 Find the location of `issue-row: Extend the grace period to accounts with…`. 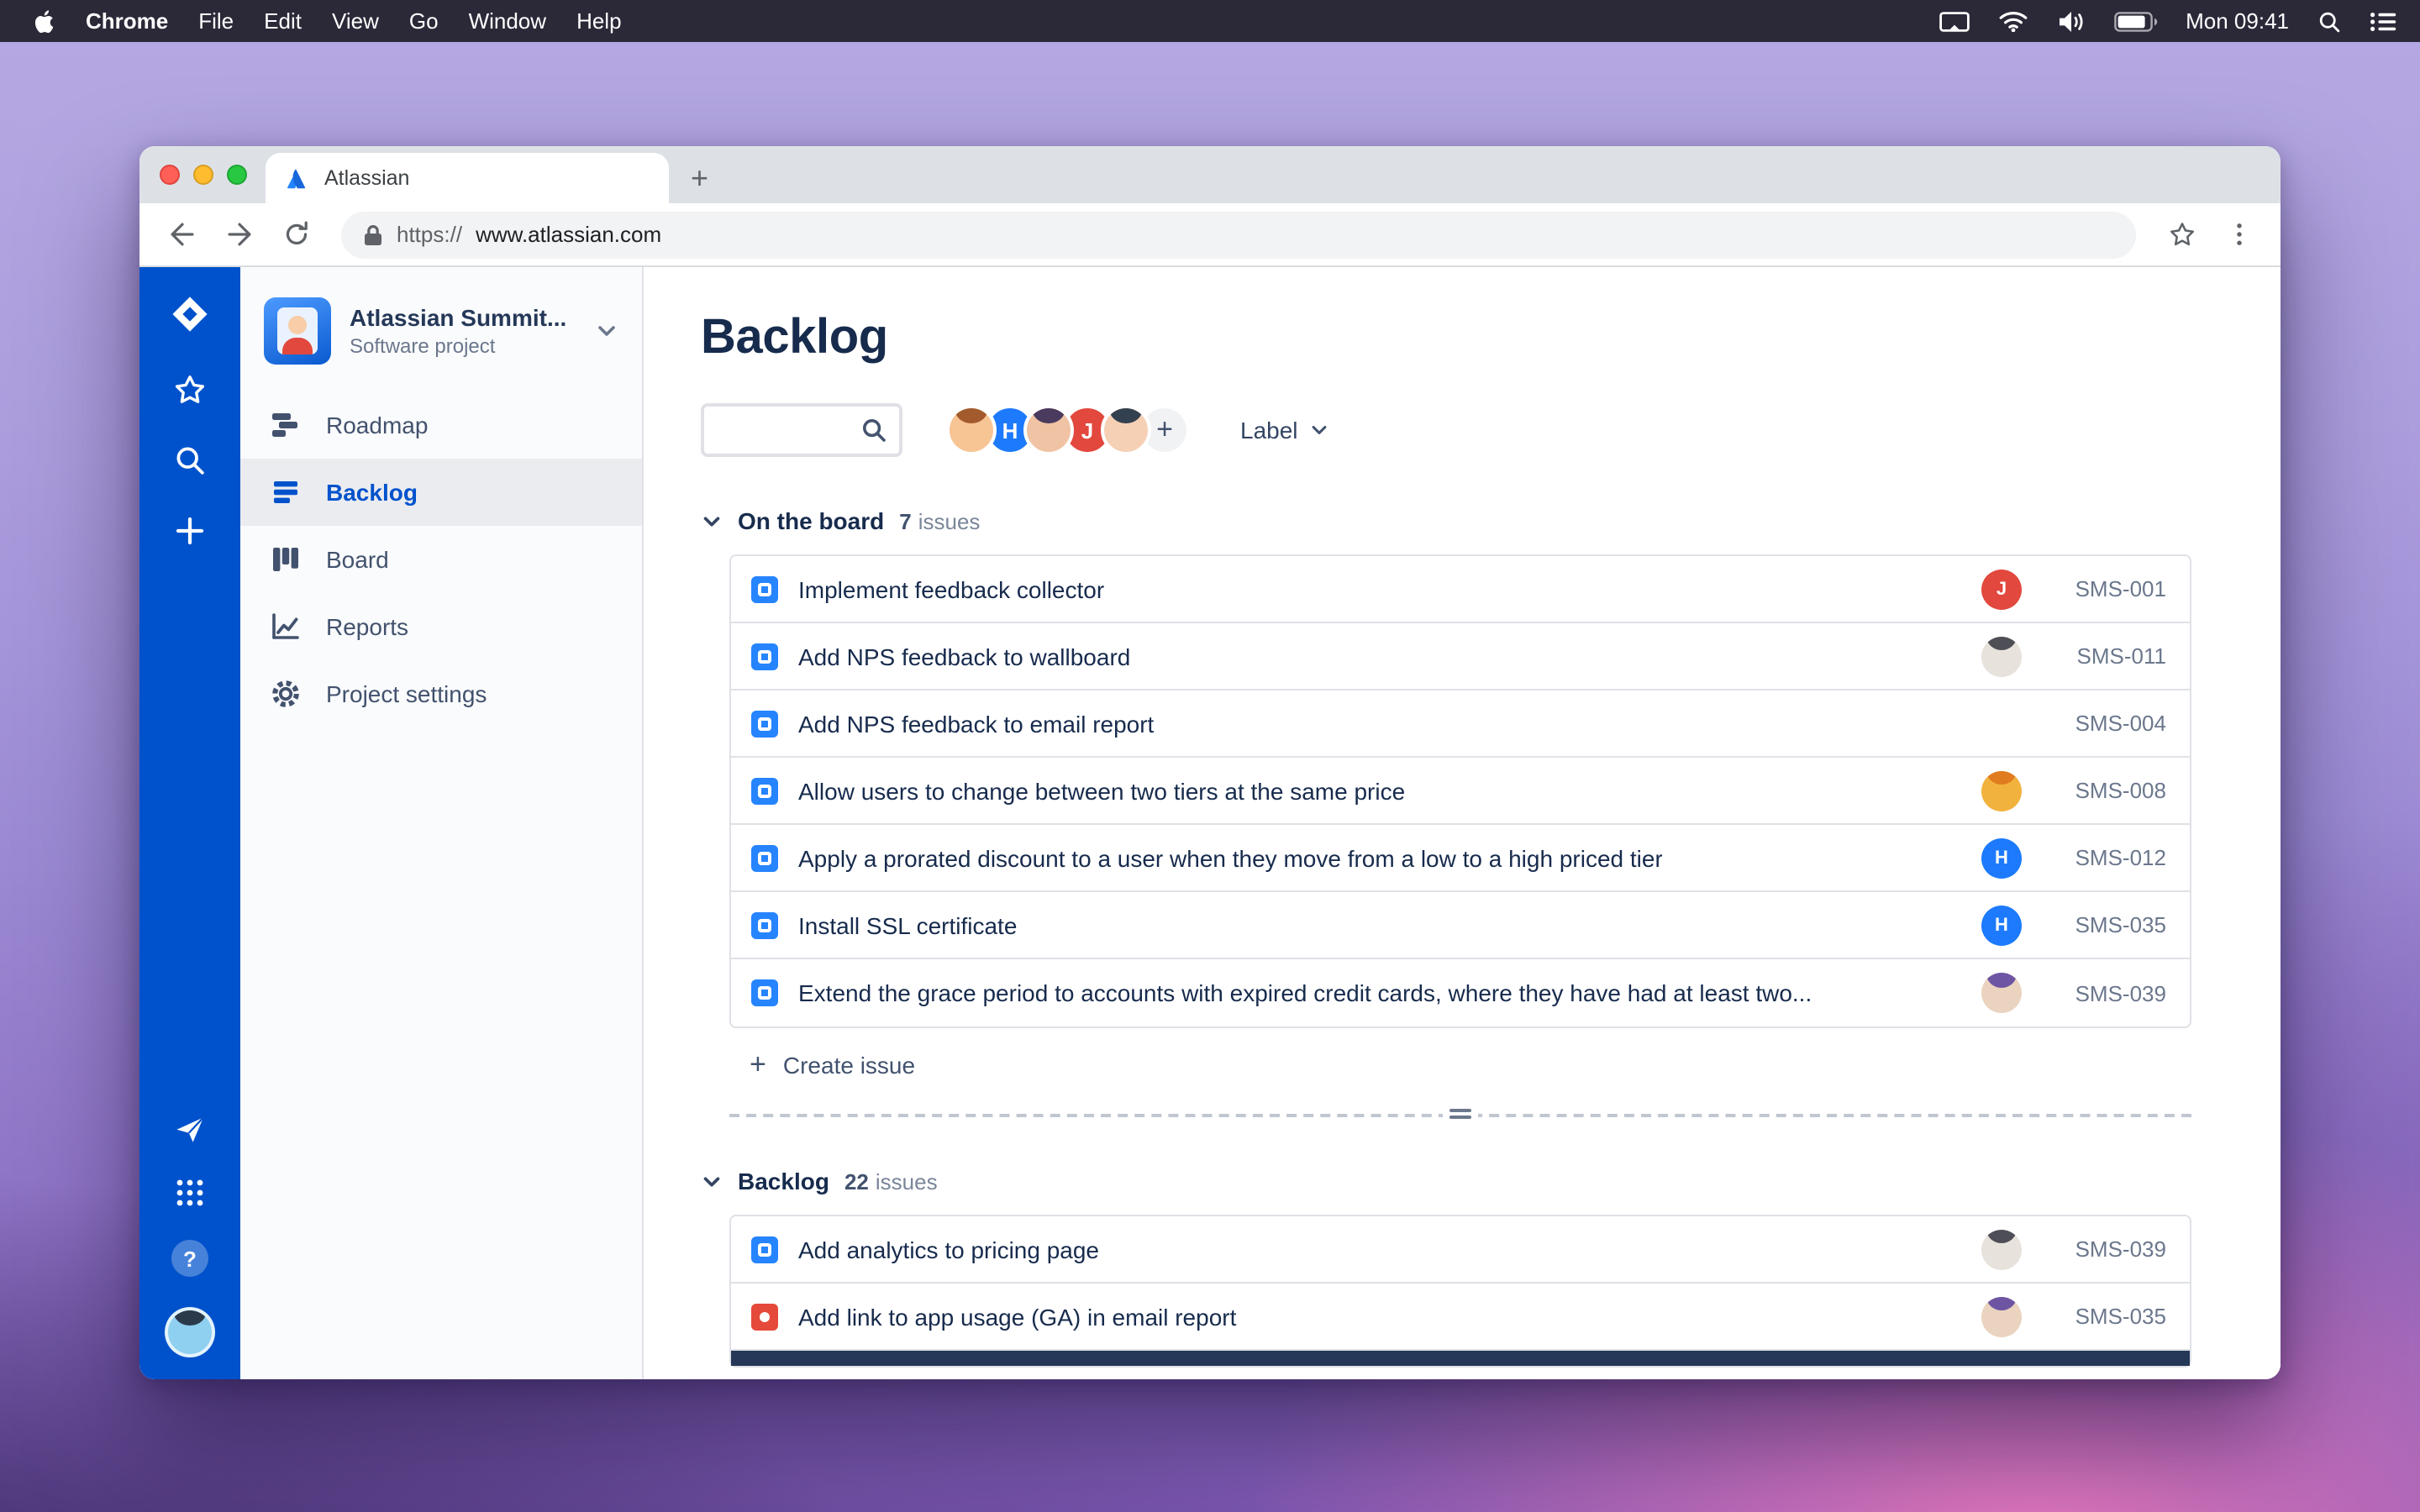

issue-row: Extend the grace period to accounts with… is located at coordinates (1460, 992).